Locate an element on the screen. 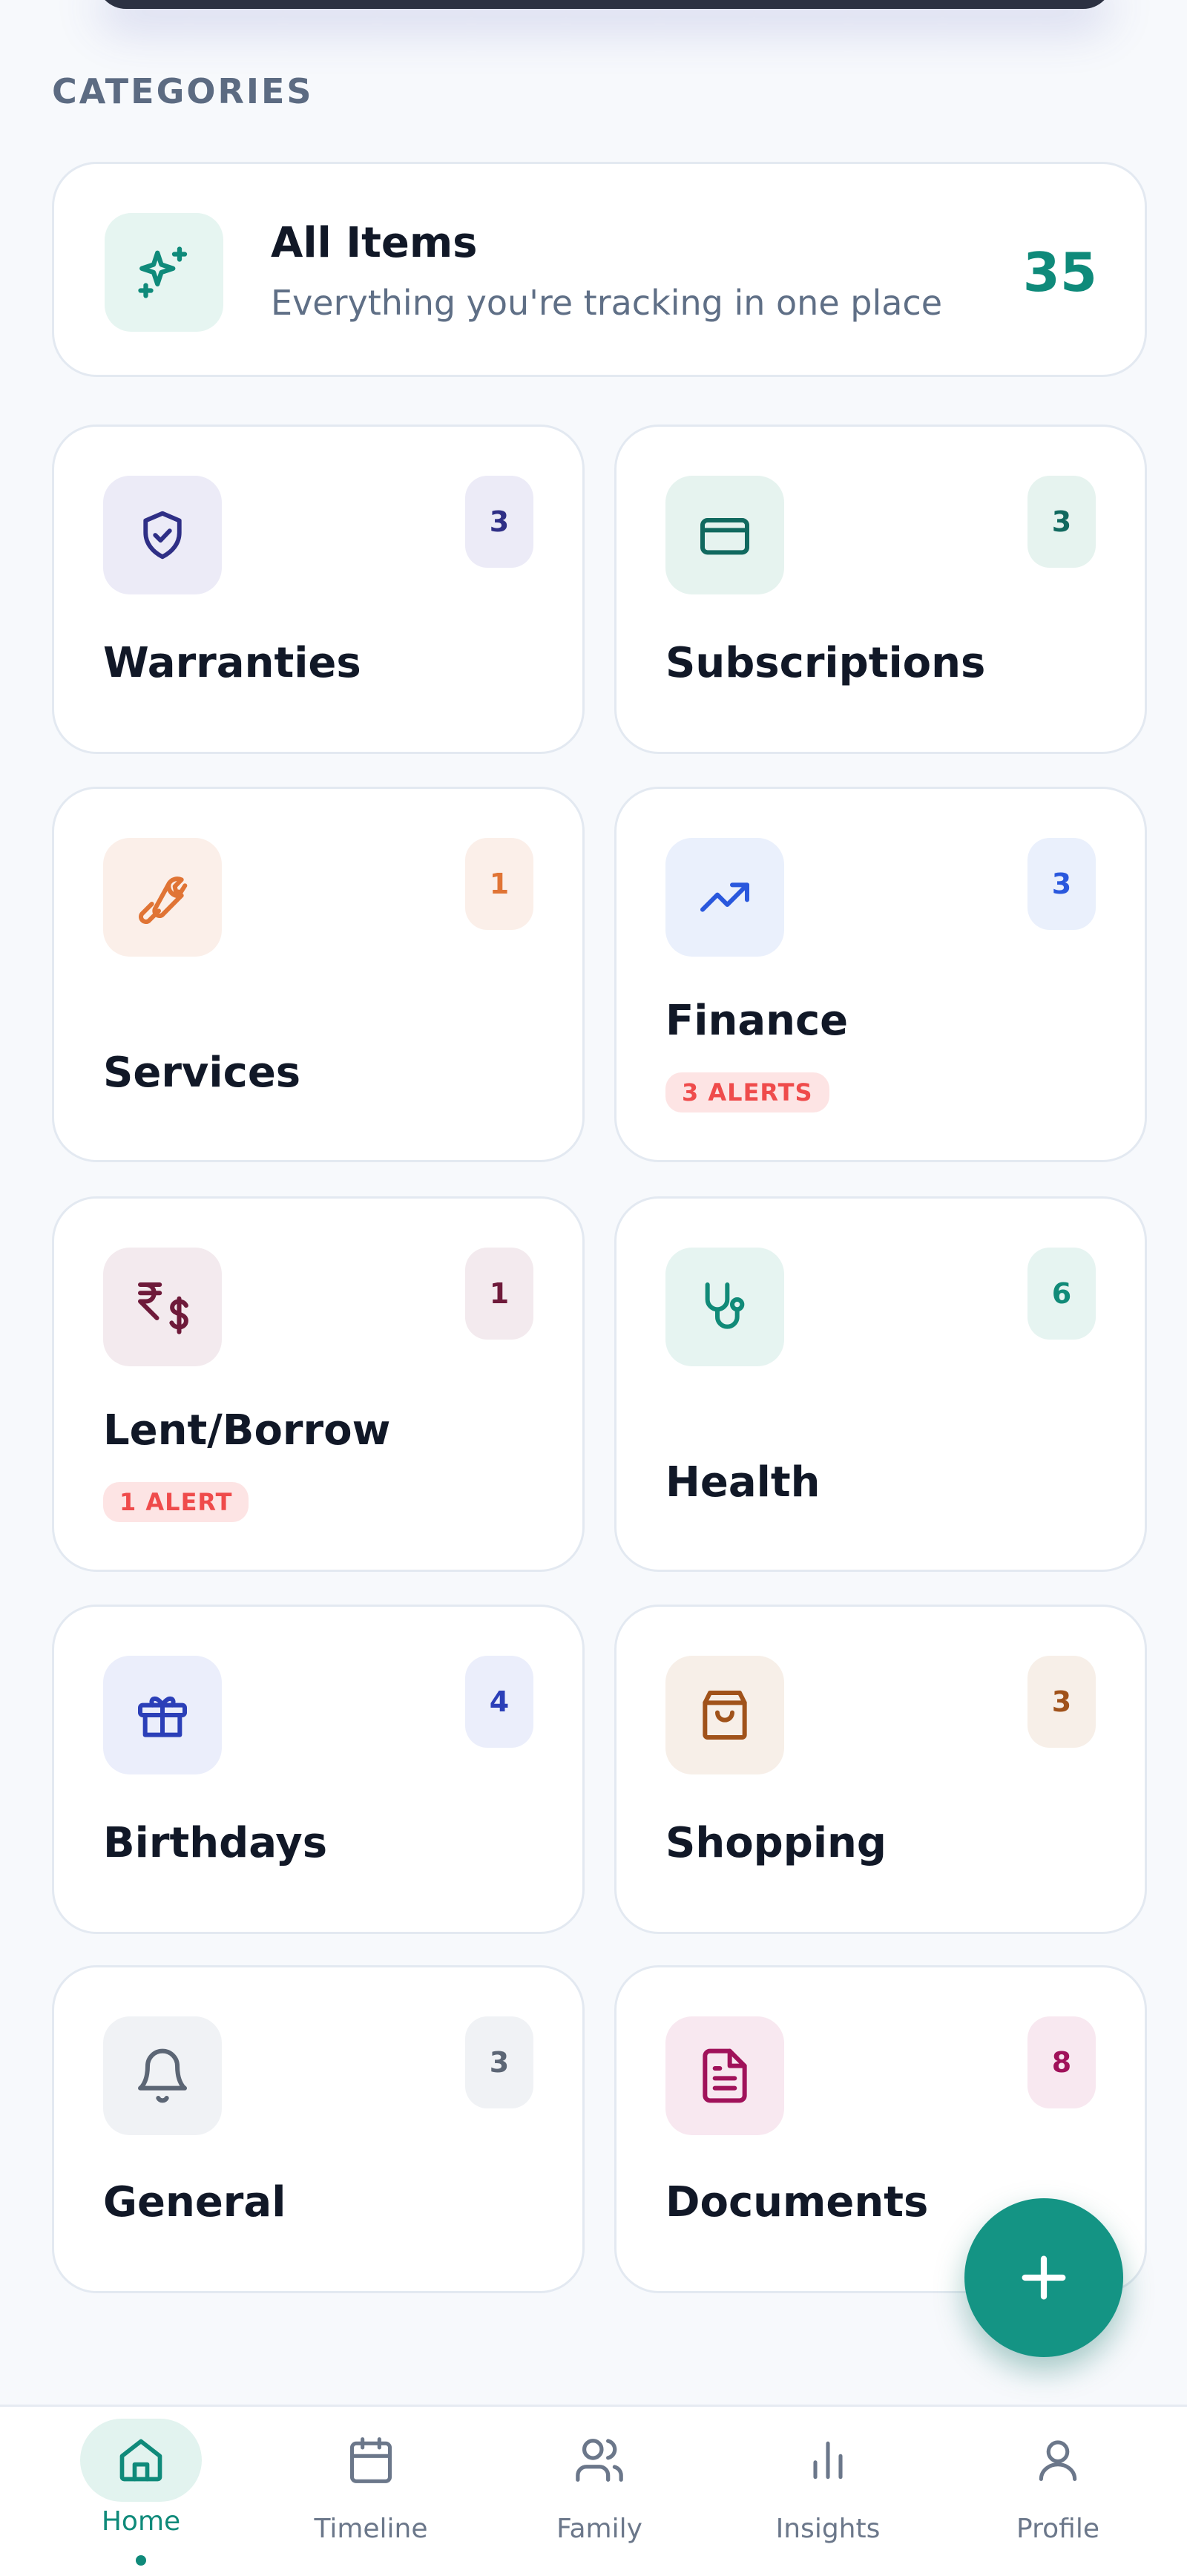 Image resolution: width=1187 pixels, height=2576 pixels. gift-icon is located at coordinates (162, 1715).